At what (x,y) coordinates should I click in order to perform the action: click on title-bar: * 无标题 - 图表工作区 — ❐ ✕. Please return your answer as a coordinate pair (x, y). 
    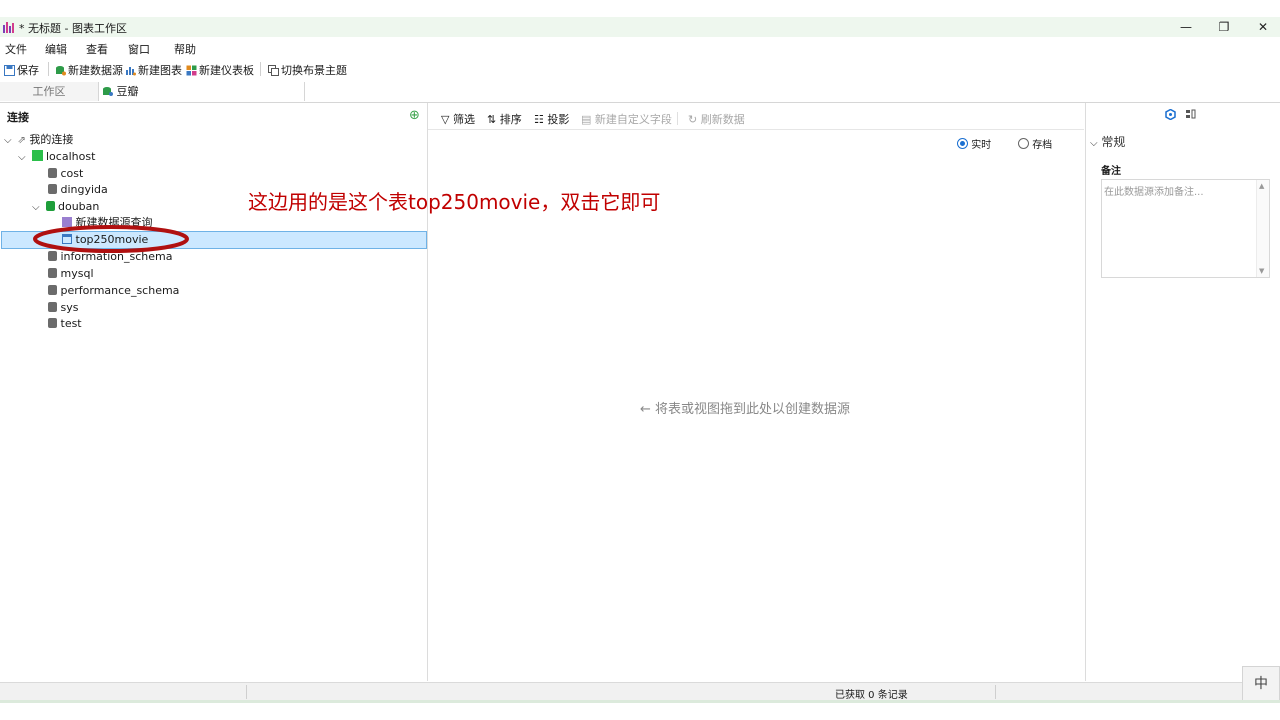
    Looking at the image, I should click on (640, 27).